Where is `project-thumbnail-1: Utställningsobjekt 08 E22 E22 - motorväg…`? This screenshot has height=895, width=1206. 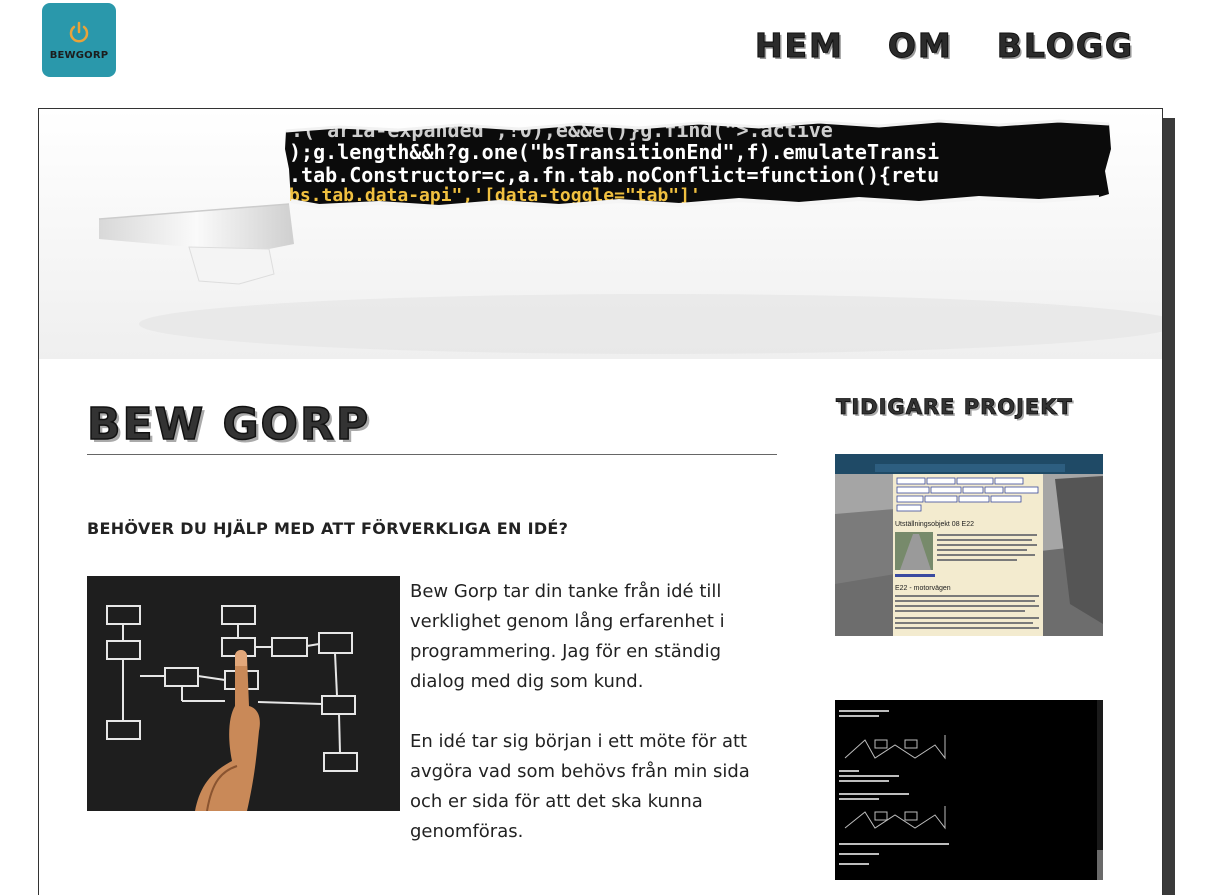 project-thumbnail-1: Utställningsobjekt 08 E22 E22 - motorväg… is located at coordinates (969, 545).